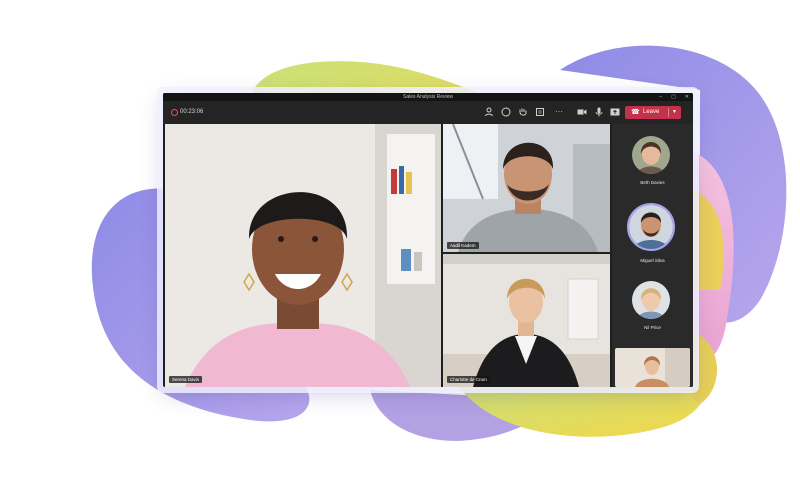 The height and width of the screenshot is (477, 800). Describe the element at coordinates (652, 260) in the screenshot. I see `rail-name-miguel: Miguel Silva` at that location.